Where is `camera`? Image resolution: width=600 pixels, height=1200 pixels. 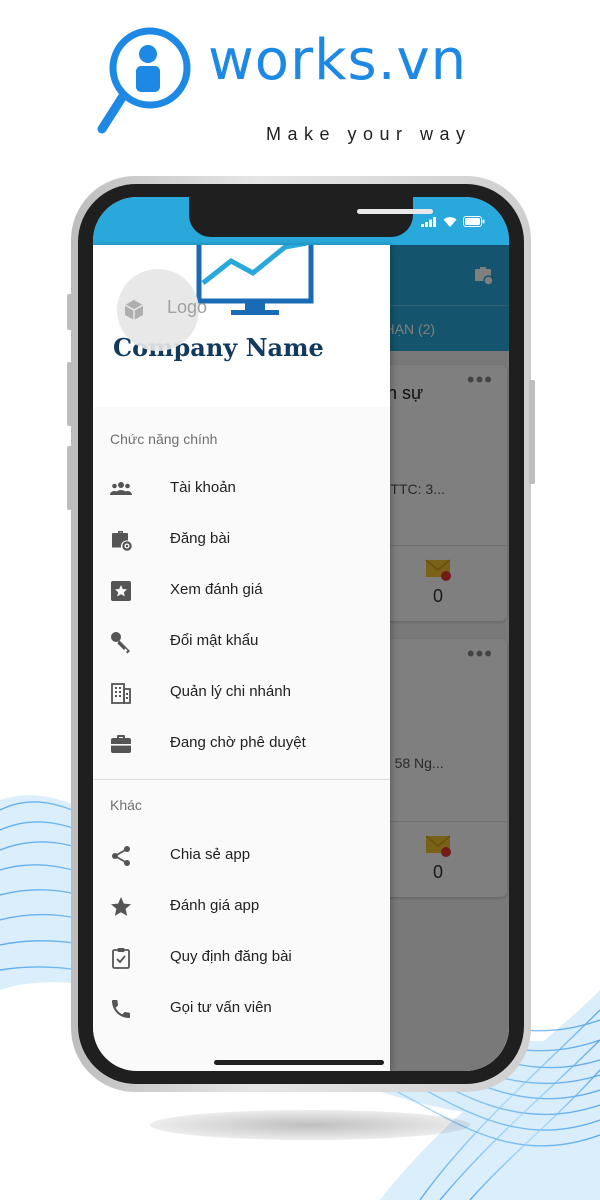
camera is located at coordinates (453, 211).